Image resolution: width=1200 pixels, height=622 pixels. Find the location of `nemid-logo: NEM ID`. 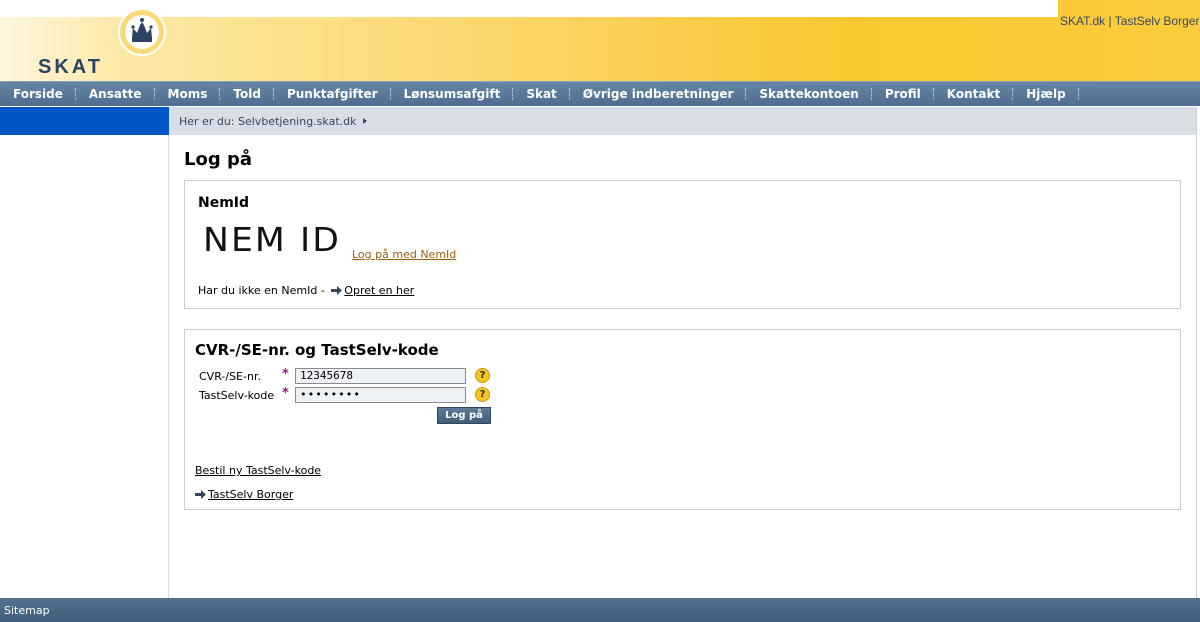

nemid-logo: NEM ID is located at coordinates (273, 238).